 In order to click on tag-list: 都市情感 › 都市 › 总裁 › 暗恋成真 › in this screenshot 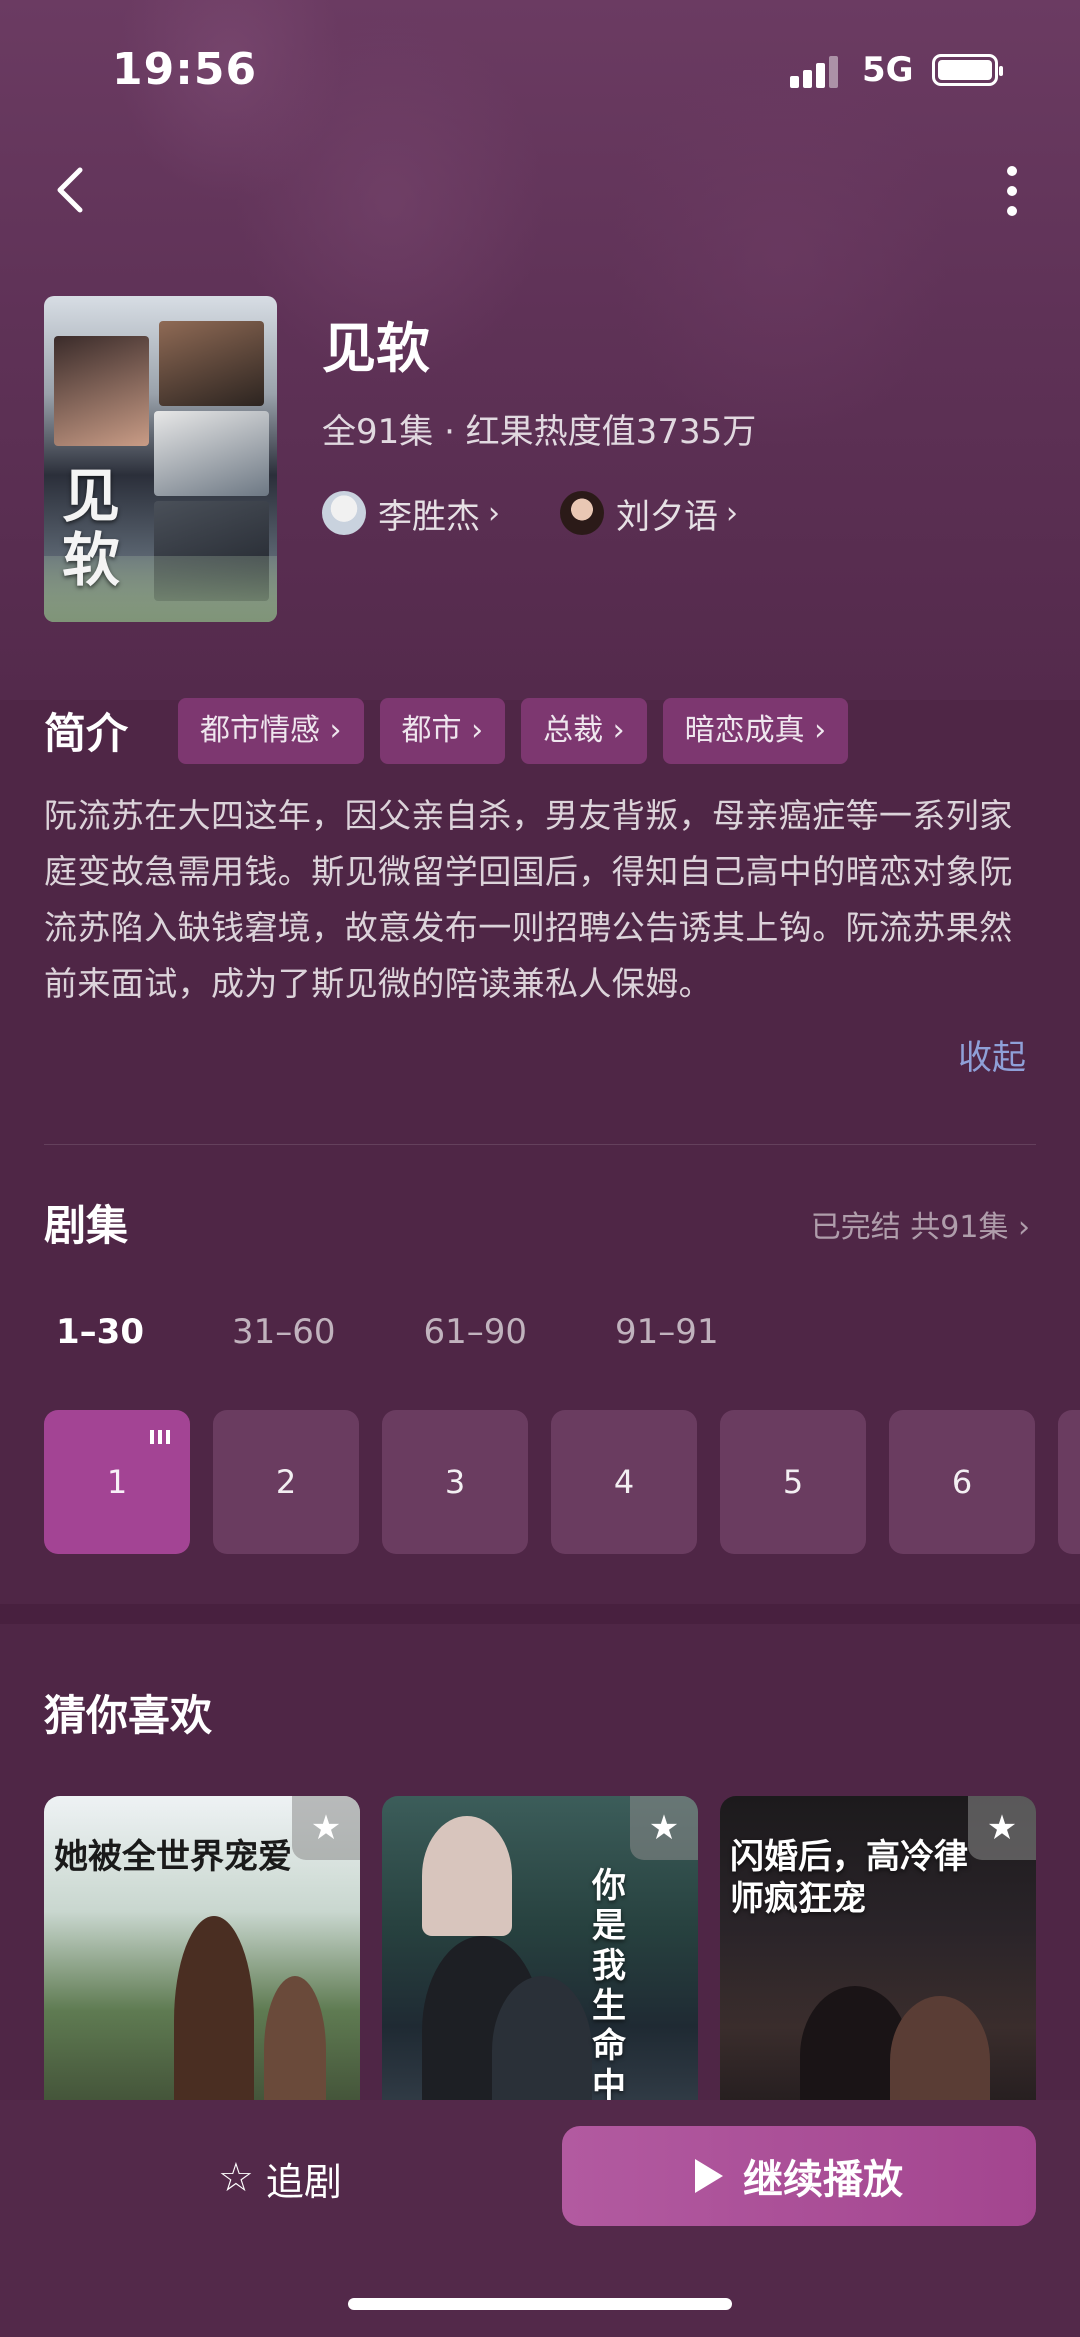, I will do `click(521, 731)`.